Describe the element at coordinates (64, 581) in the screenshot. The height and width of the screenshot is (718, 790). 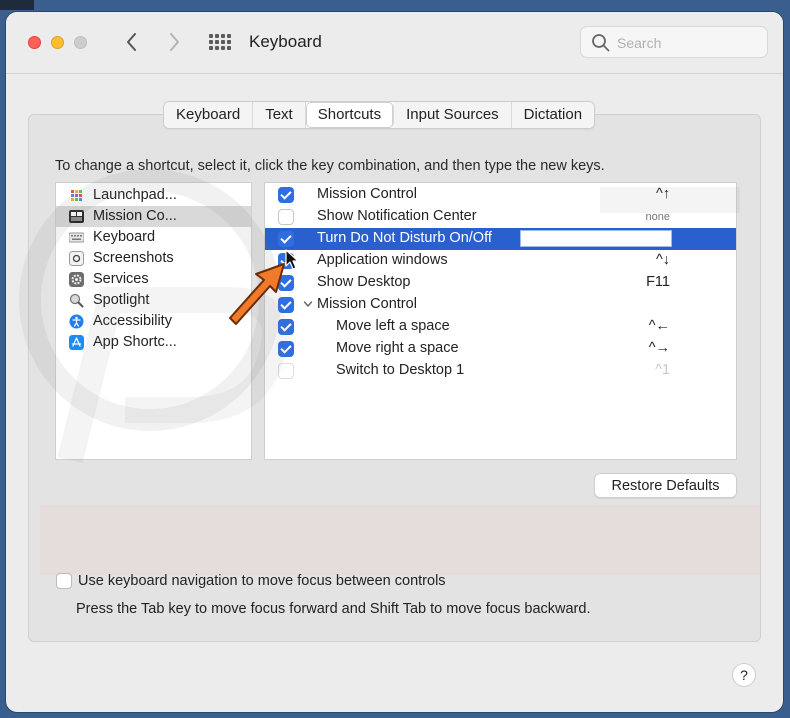
I see `keyboard-navigation-checkbox` at that location.